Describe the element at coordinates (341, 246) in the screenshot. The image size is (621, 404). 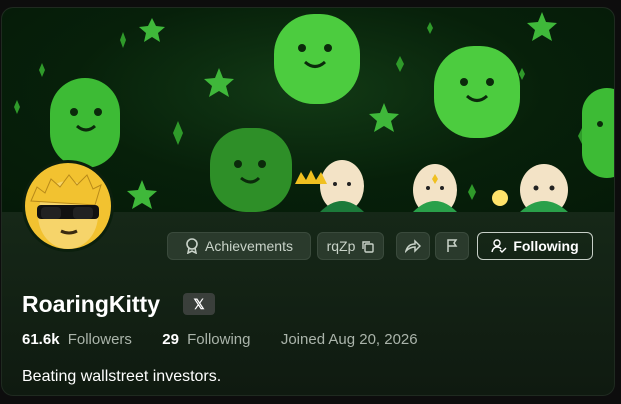
I see `code-label: rqZp` at that location.